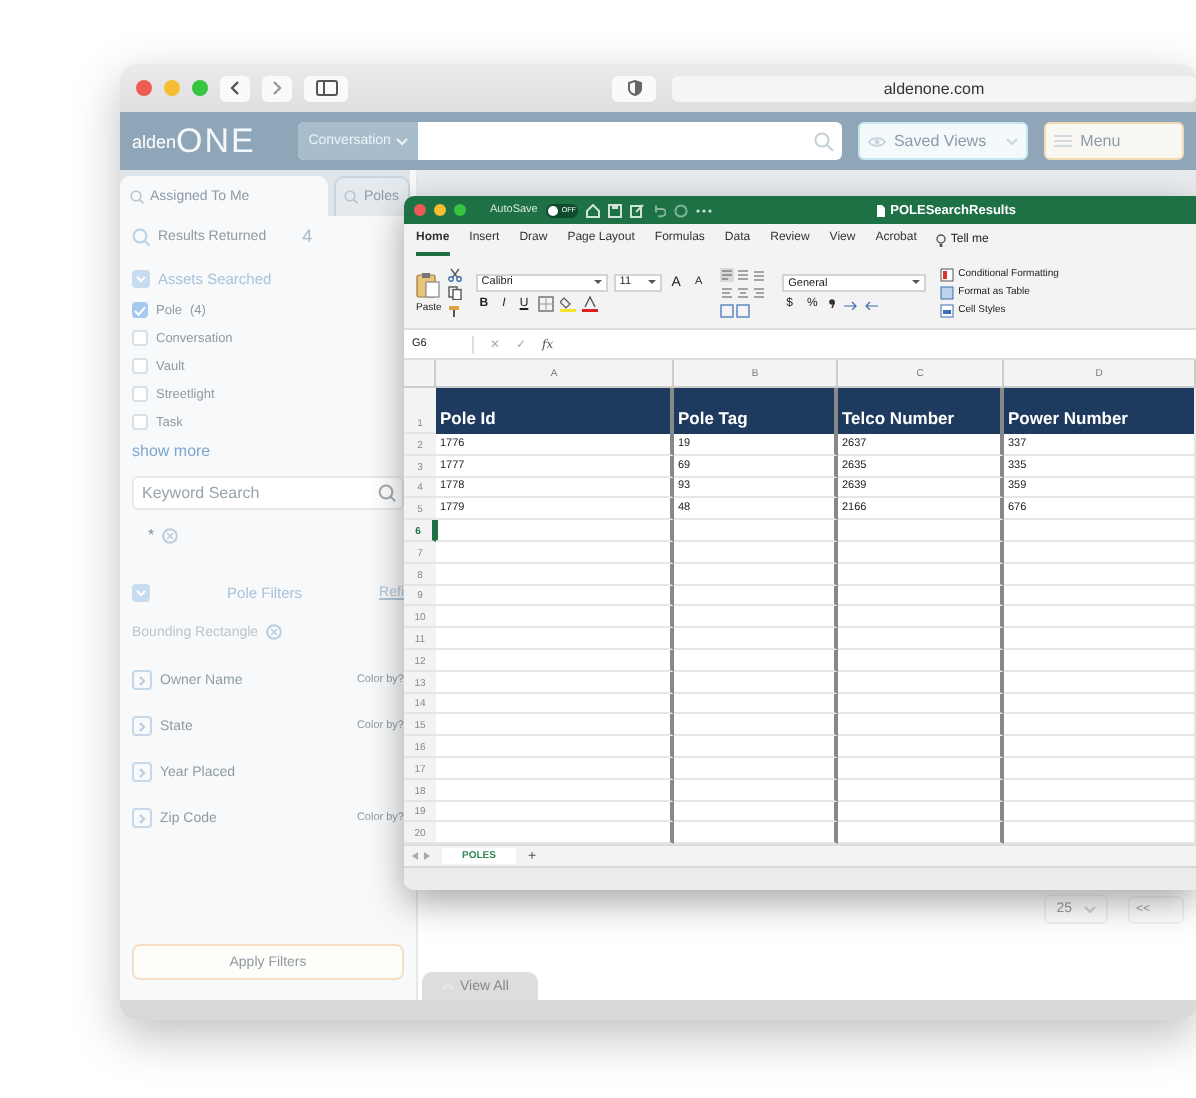  I want to click on decrease-decimal-icon, so click(871, 303).